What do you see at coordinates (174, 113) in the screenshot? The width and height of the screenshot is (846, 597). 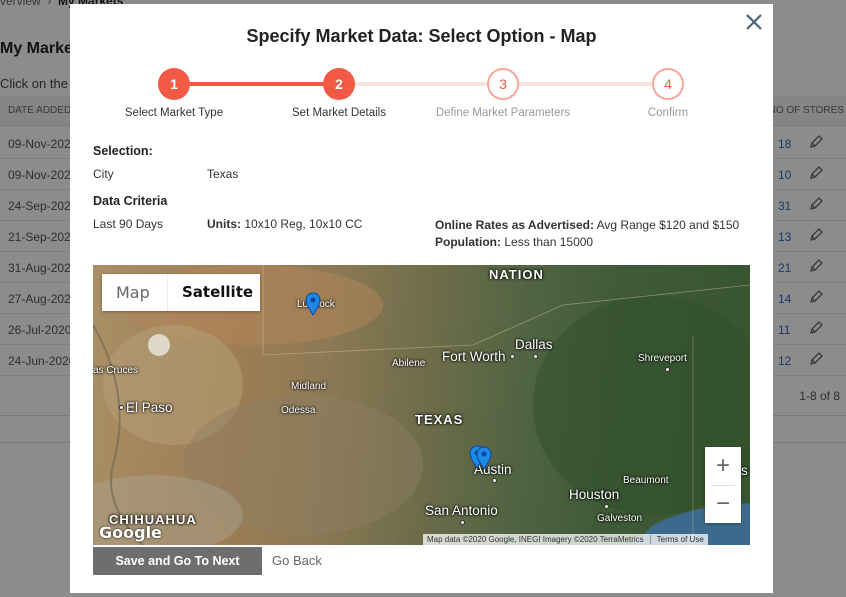 I see `step-1-label: Select Market Type` at bounding box center [174, 113].